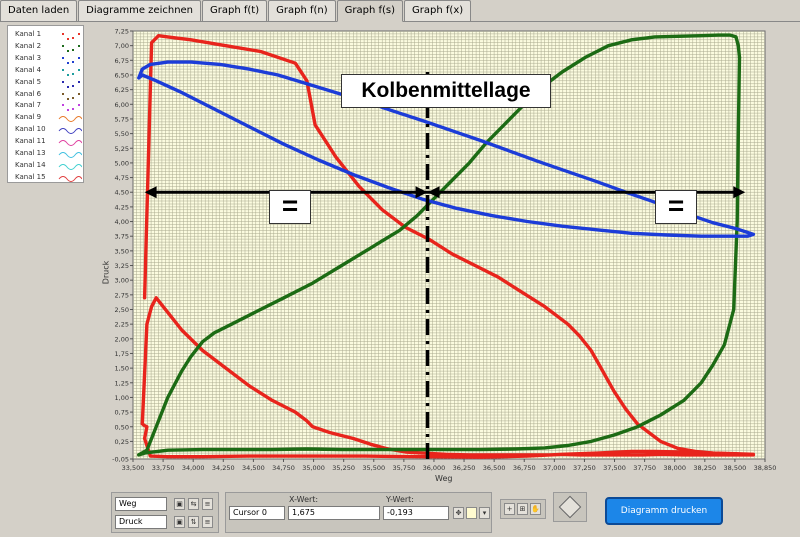  Describe the element at coordinates (141, 522) in the screenshot. I see `y-axis-name-field: Druck` at that location.